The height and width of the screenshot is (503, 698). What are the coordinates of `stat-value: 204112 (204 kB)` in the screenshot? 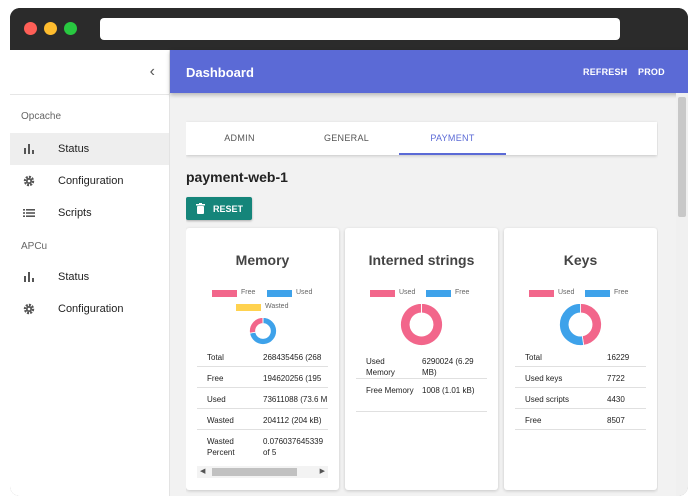 It's located at (292, 420).